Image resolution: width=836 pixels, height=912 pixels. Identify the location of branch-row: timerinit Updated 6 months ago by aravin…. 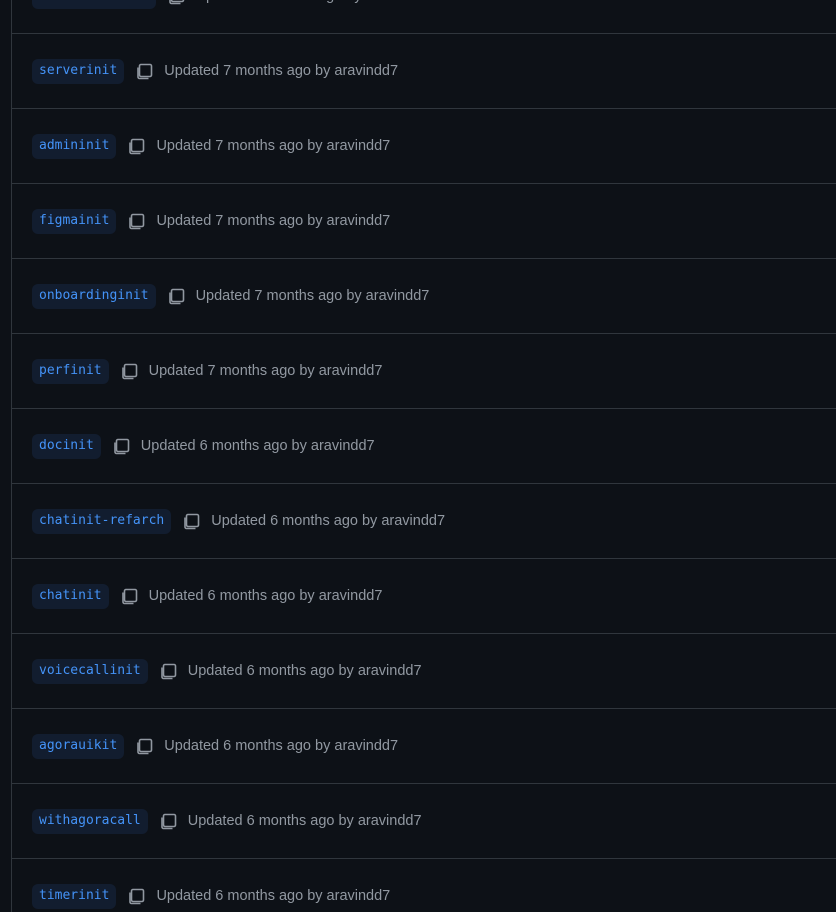
(424, 885).